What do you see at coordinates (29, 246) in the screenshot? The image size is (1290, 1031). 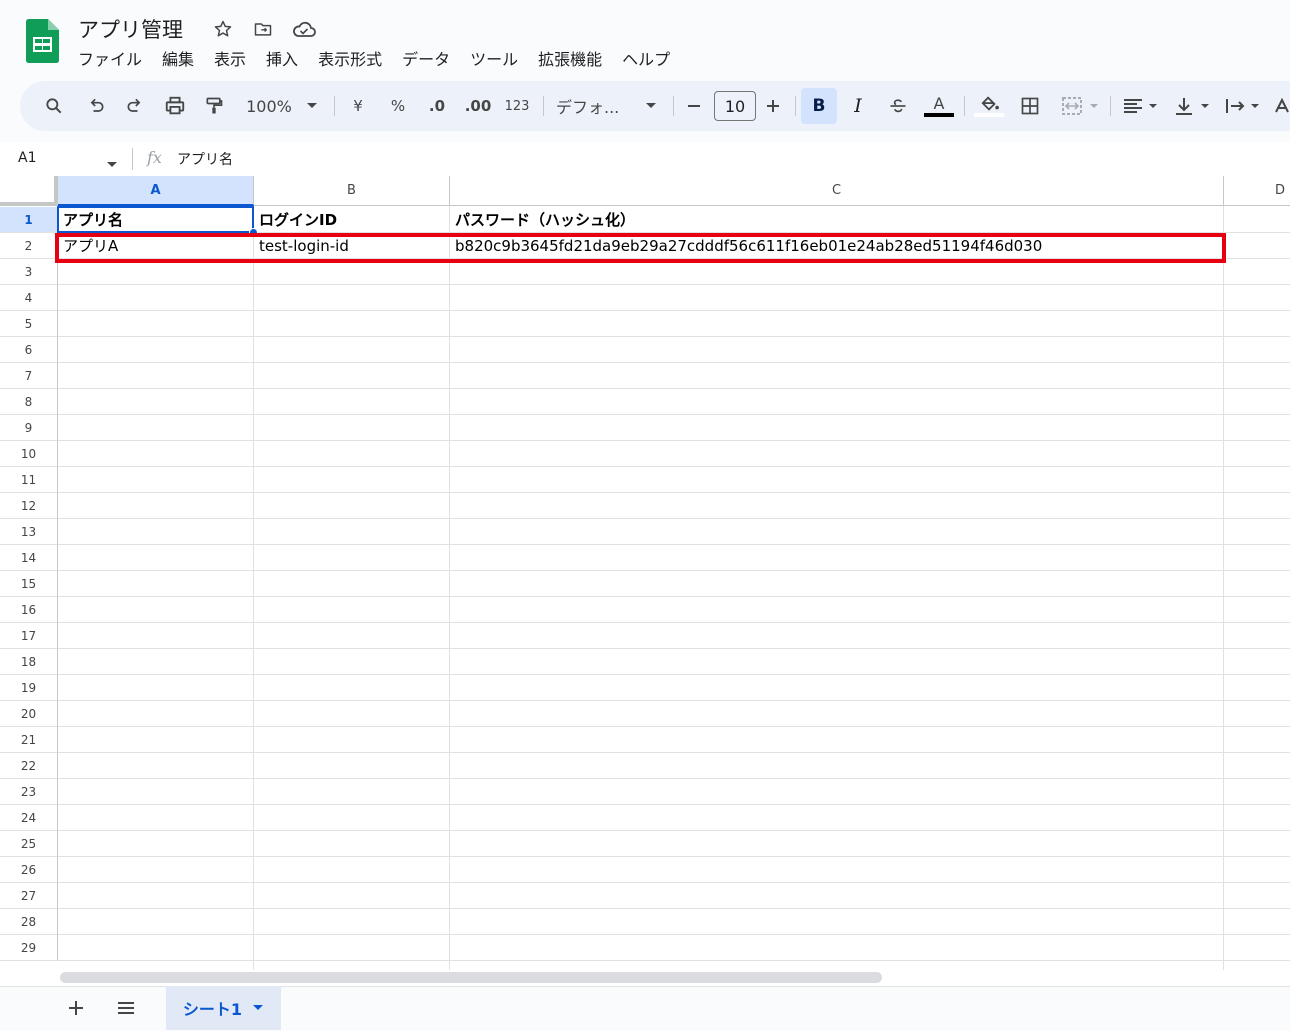 I see `row-header-2: 2` at bounding box center [29, 246].